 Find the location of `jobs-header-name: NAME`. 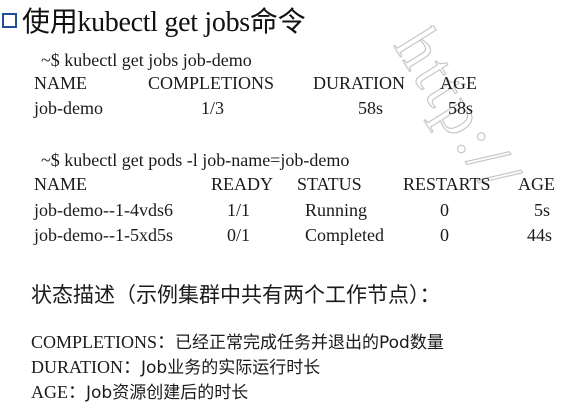

jobs-header-name: NAME is located at coordinates (60, 83).